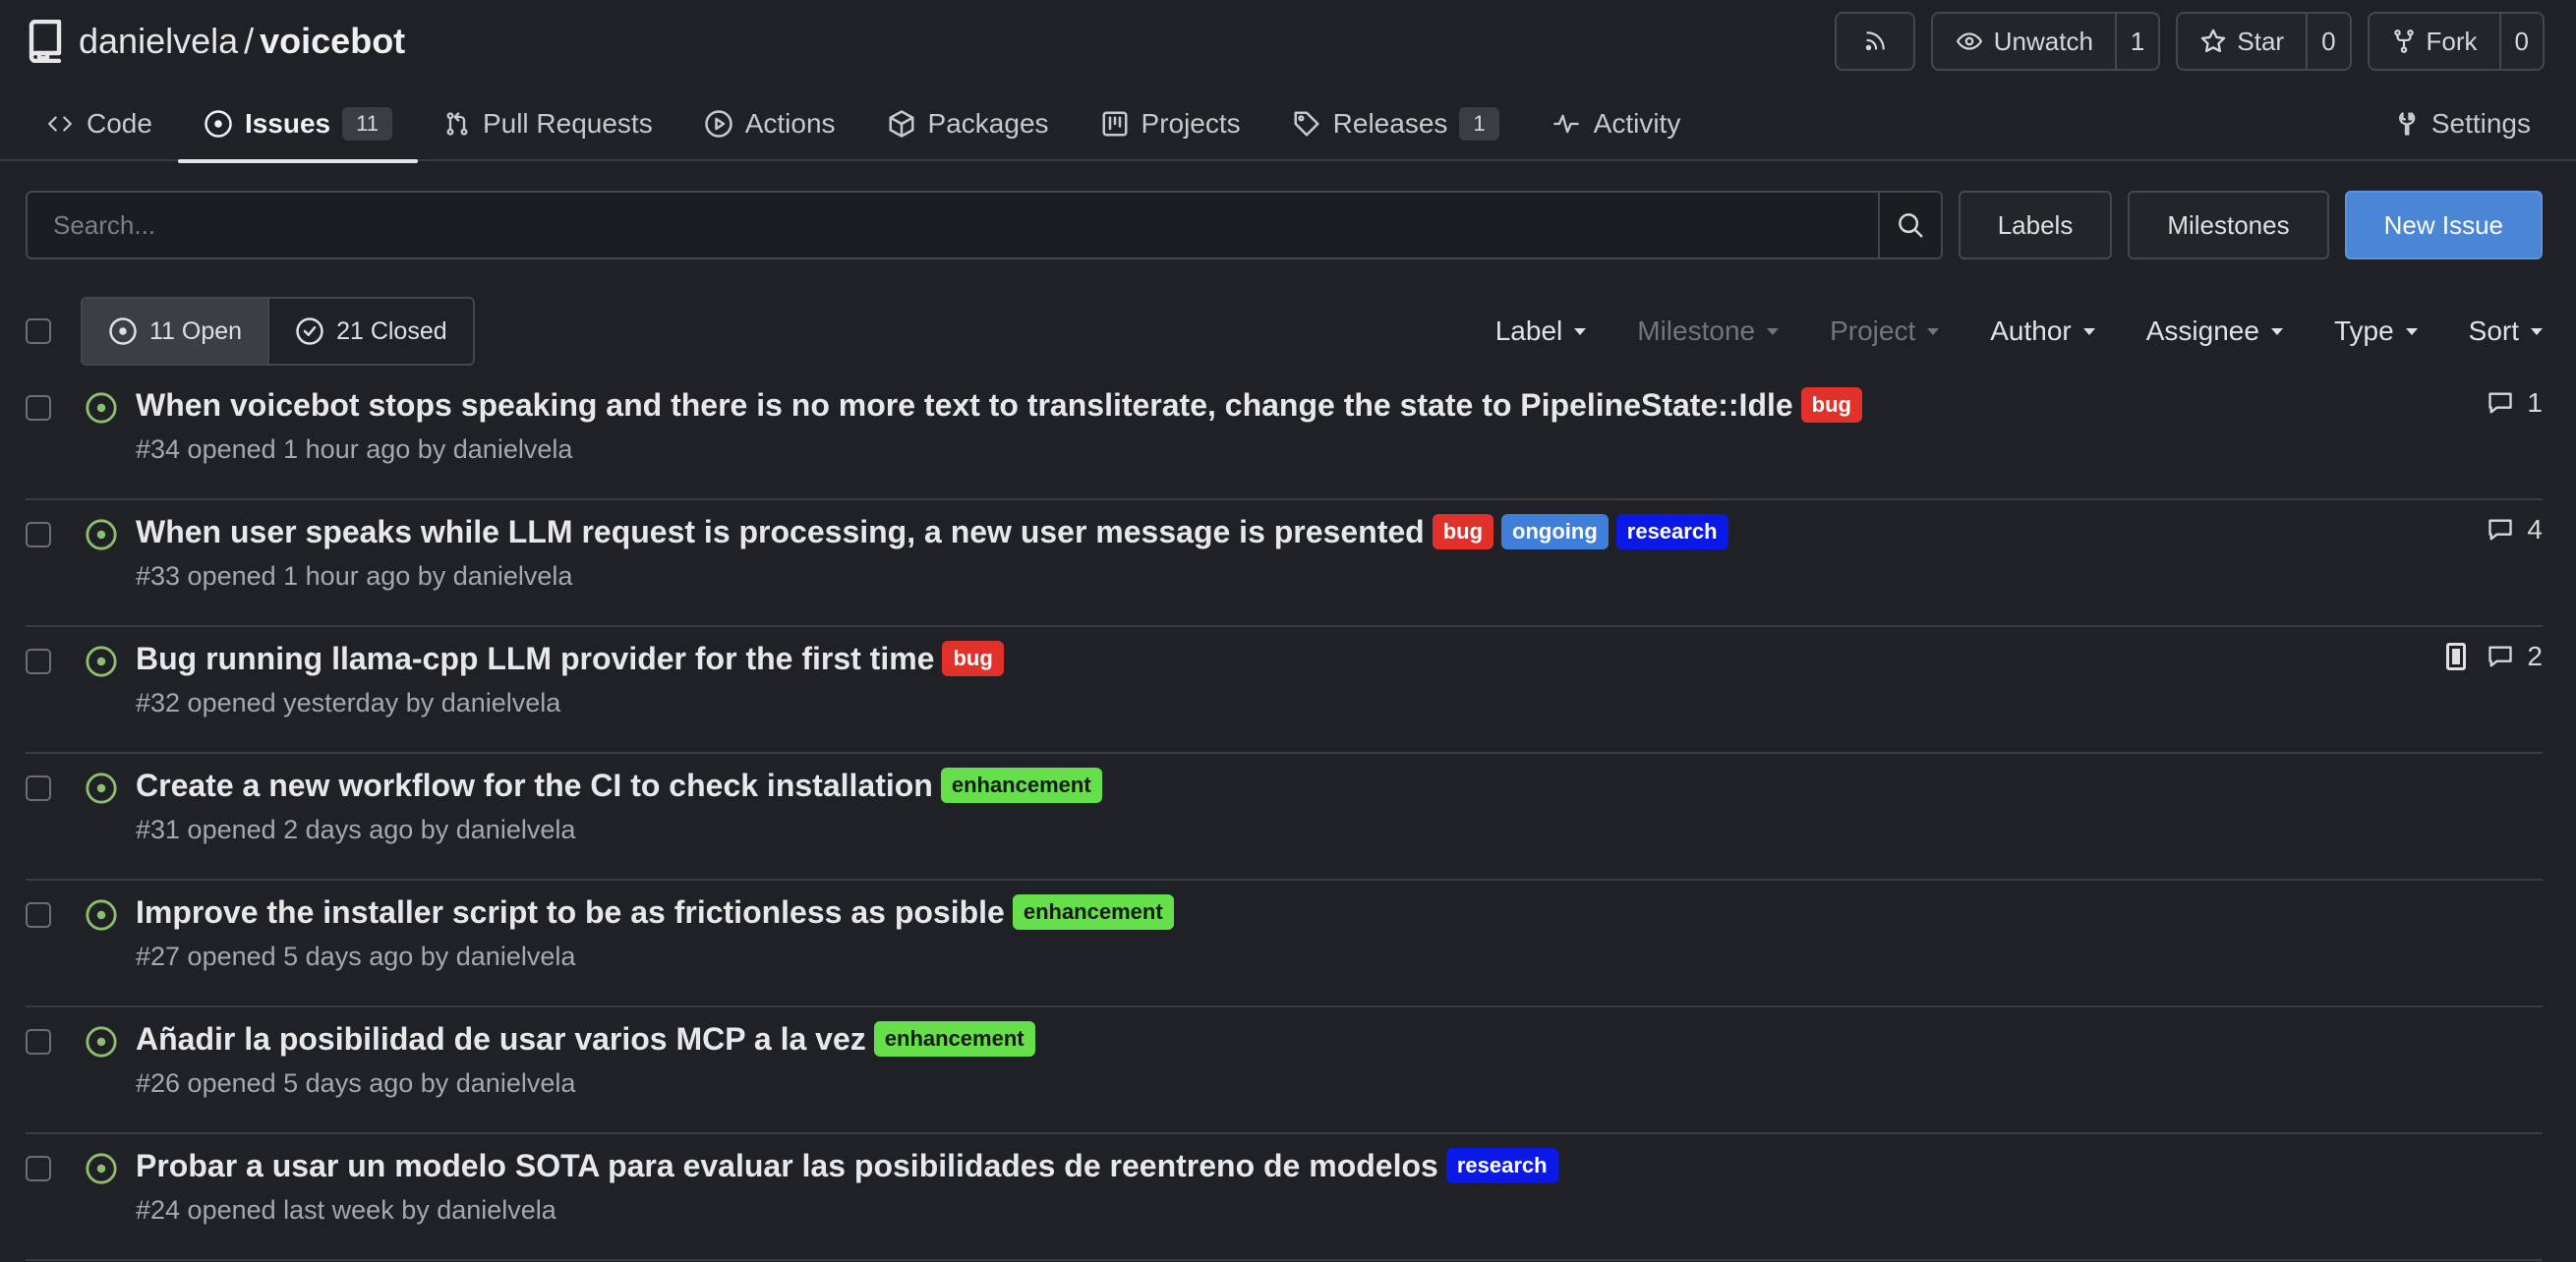 The image size is (2576, 1262). I want to click on star-button: Star 0, so click(2264, 41).